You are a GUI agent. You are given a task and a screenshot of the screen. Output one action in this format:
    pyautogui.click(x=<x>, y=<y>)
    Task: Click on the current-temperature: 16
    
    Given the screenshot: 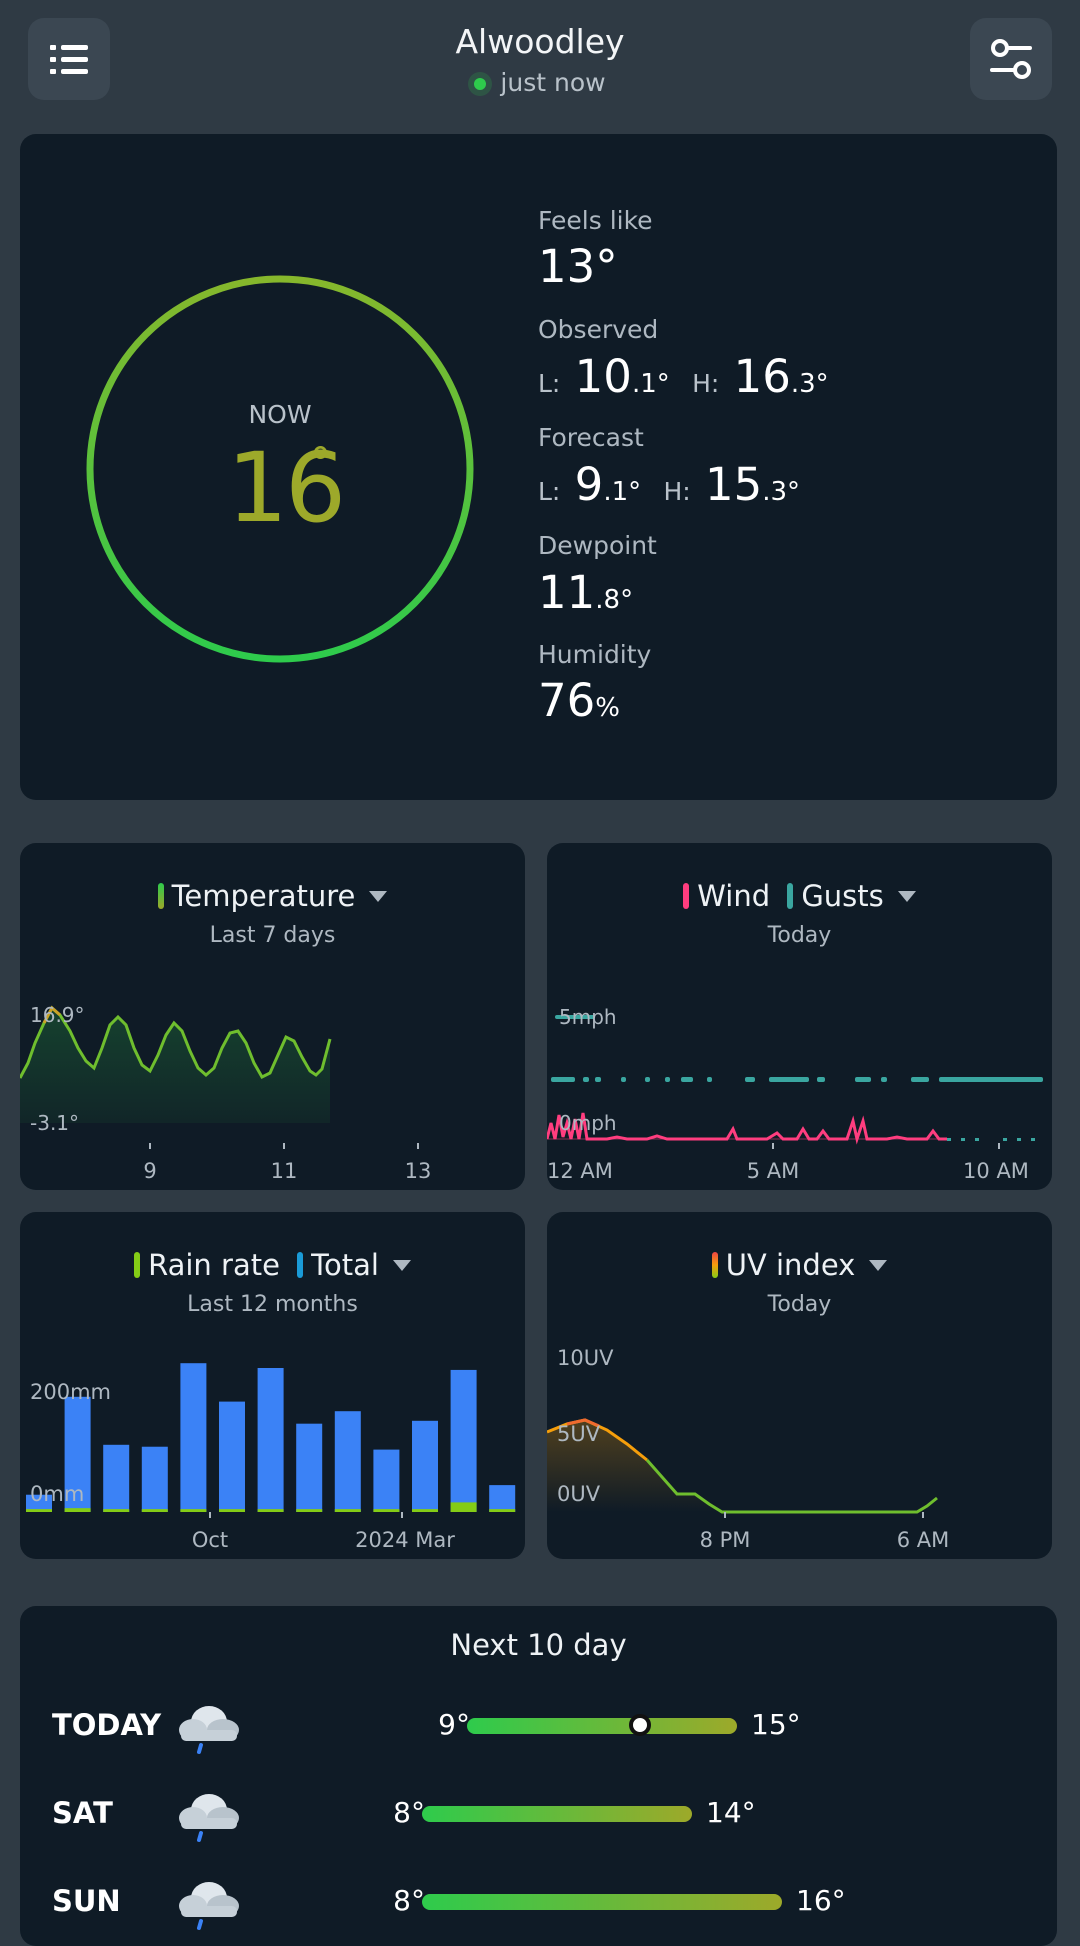 What is the action you would take?
    pyautogui.click(x=286, y=488)
    